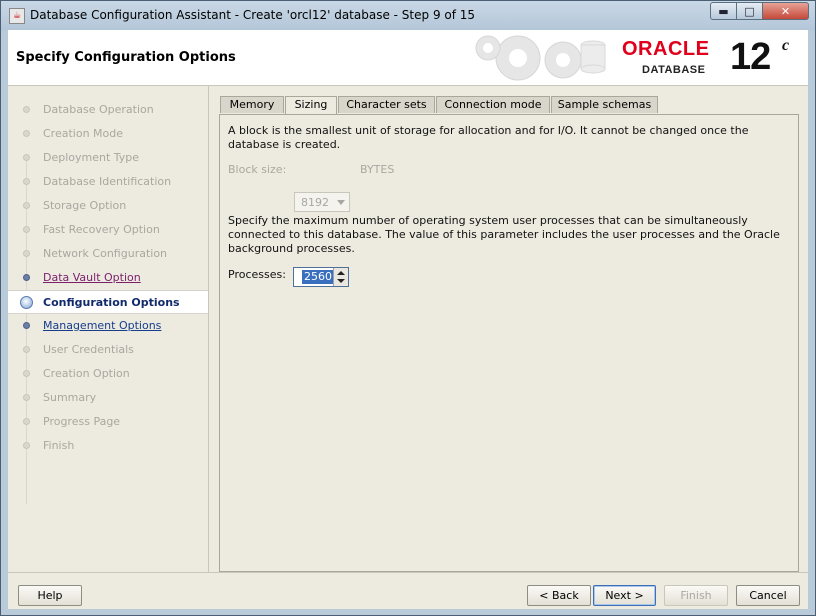 The image size is (816, 616). I want to click on step-label: User Credentials, so click(88, 349).